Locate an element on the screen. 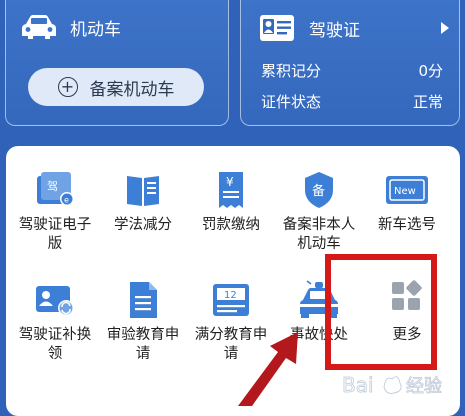  svg-text: e is located at coordinates (66, 200).